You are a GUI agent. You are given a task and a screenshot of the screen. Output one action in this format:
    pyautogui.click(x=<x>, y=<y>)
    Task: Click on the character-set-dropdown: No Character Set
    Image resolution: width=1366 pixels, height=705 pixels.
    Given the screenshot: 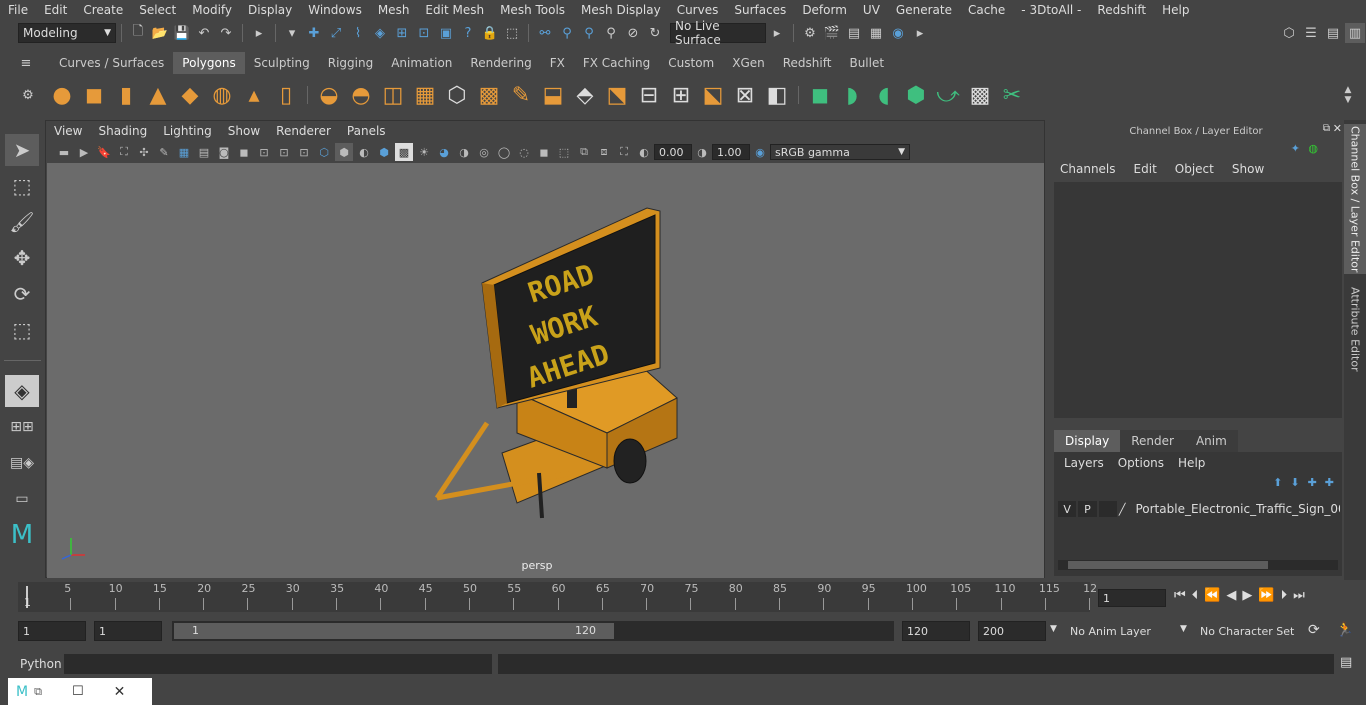 What is the action you would take?
    pyautogui.click(x=1248, y=631)
    